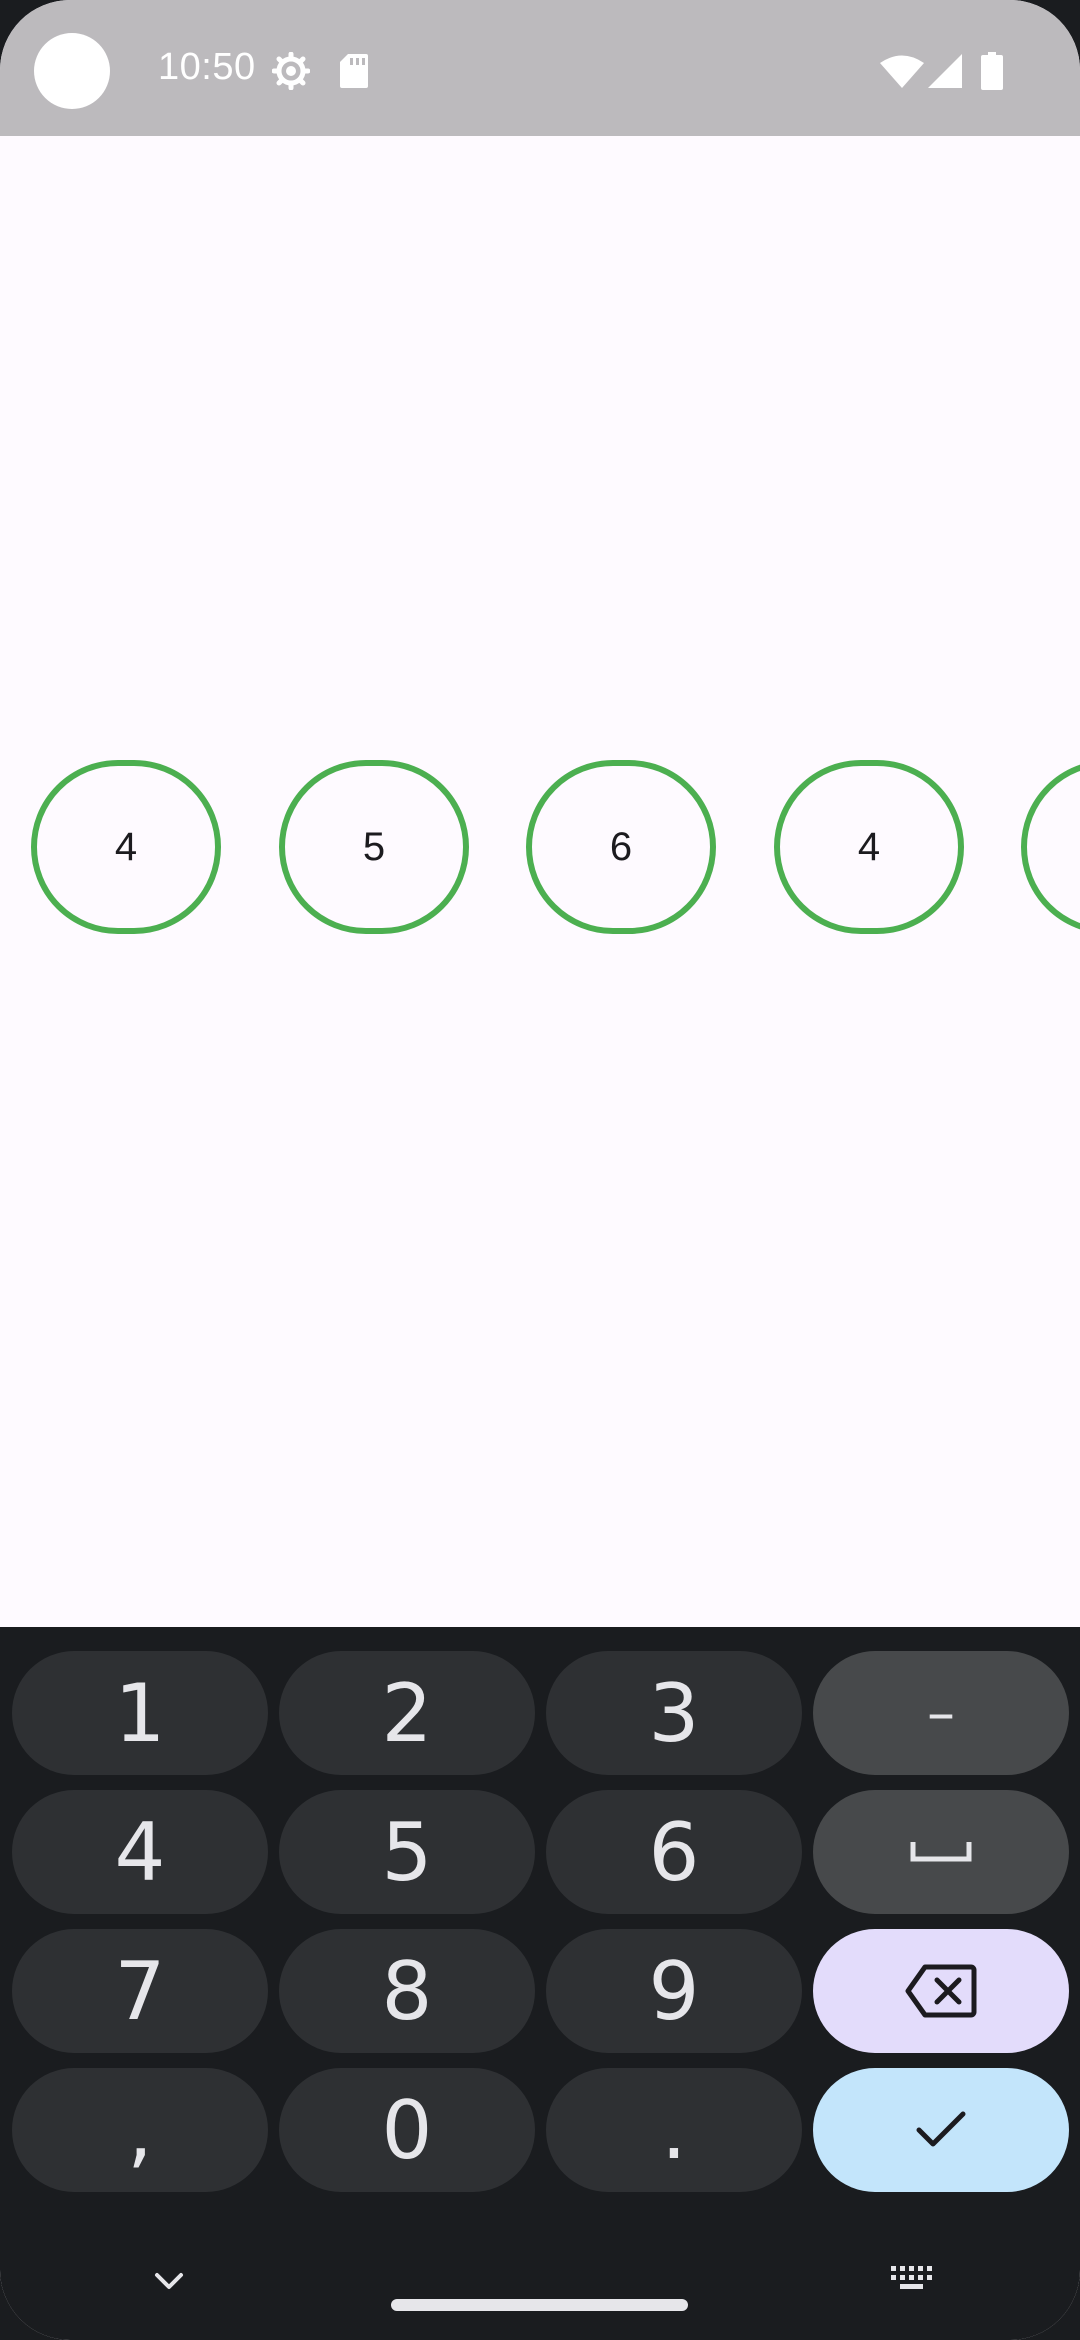  Describe the element at coordinates (140, 1852) in the screenshot. I see `key-4: 4` at that location.